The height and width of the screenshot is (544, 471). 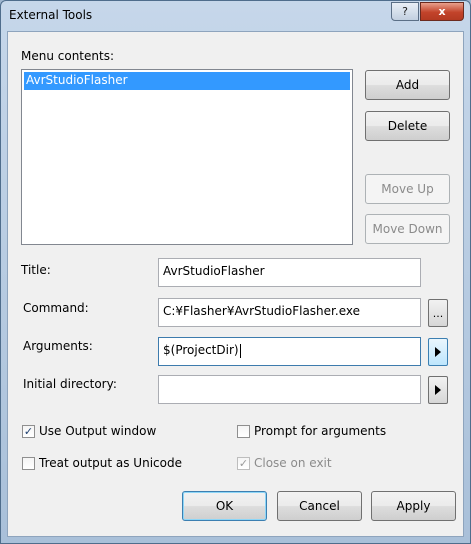 I want to click on menu-contents-label: Menu contents:, so click(x=67, y=56).